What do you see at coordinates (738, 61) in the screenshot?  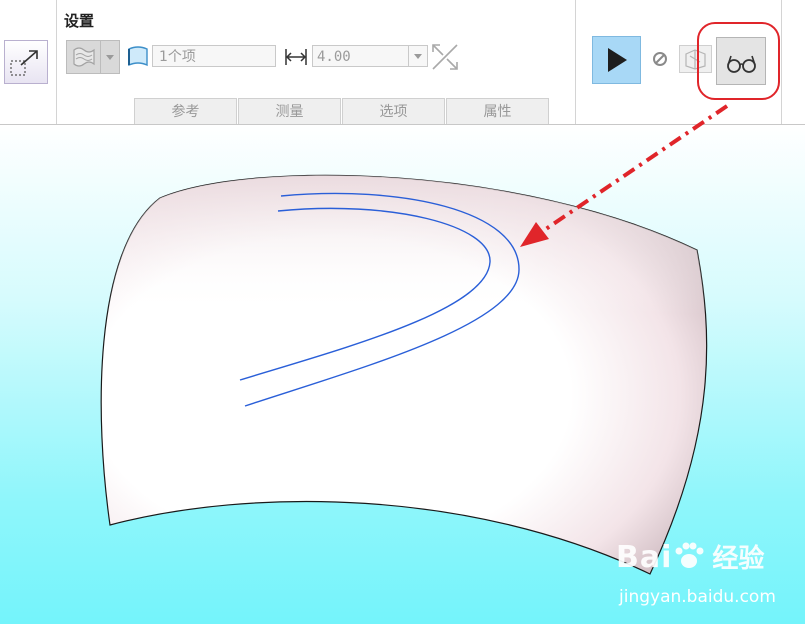 I see `highlight-ring` at bounding box center [738, 61].